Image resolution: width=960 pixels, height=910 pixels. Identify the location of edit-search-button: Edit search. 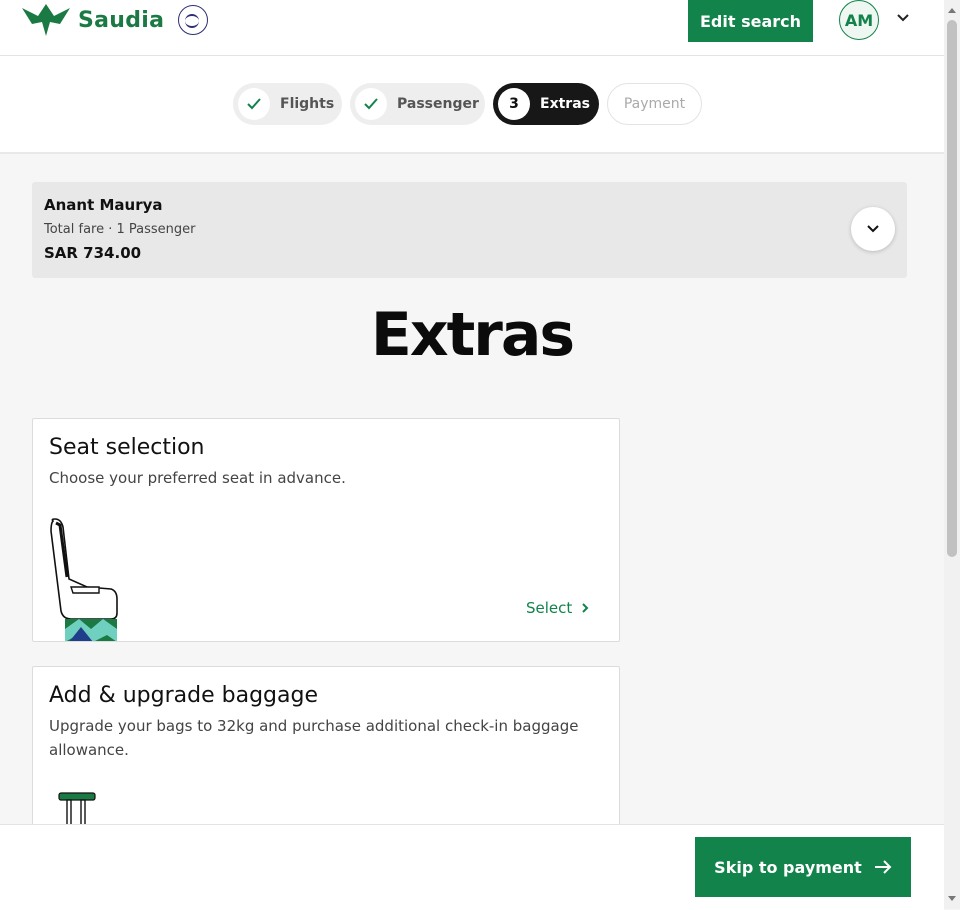
(750, 21).